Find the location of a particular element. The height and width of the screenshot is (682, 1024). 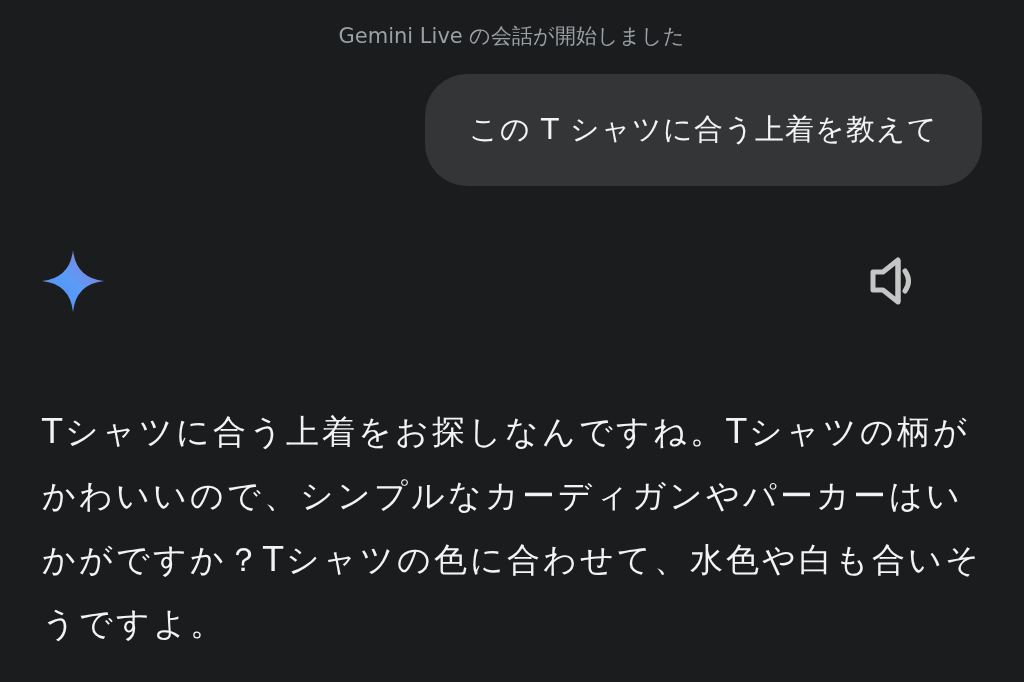

sparkle-icon is located at coordinates (73, 281).